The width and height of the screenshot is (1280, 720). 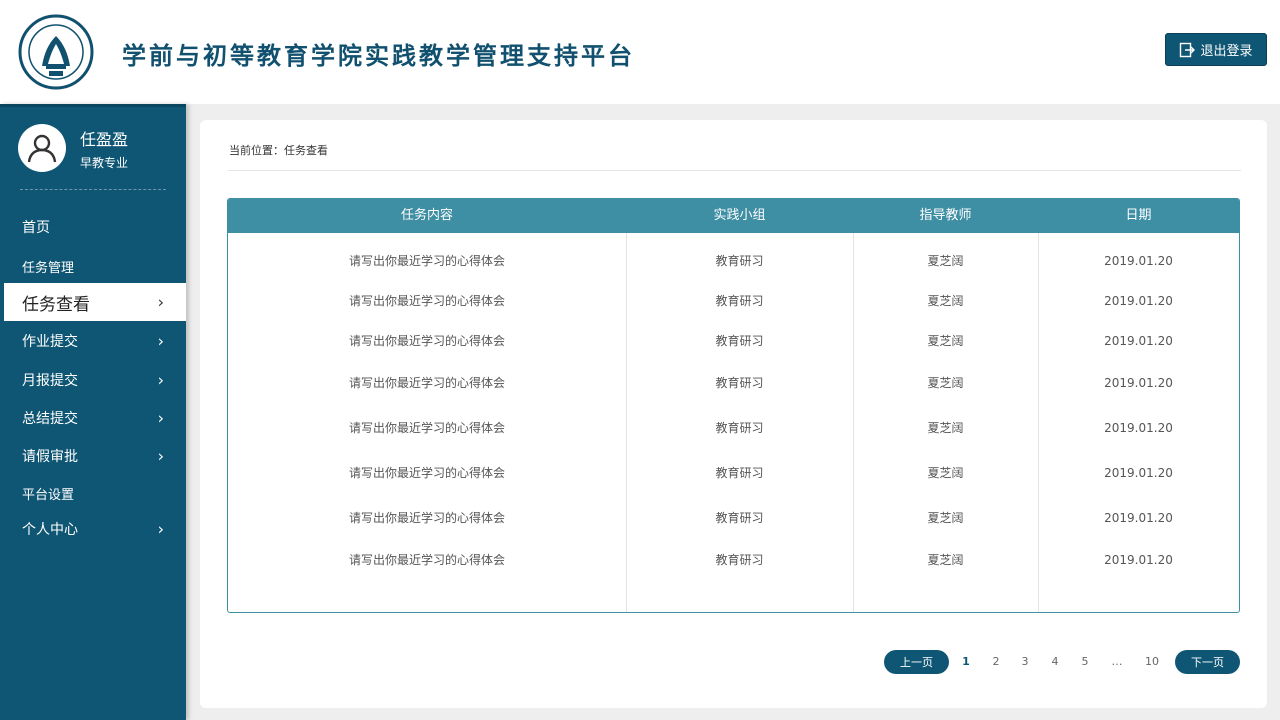 What do you see at coordinates (104, 163) in the screenshot?
I see `user-major: 早教专业` at bounding box center [104, 163].